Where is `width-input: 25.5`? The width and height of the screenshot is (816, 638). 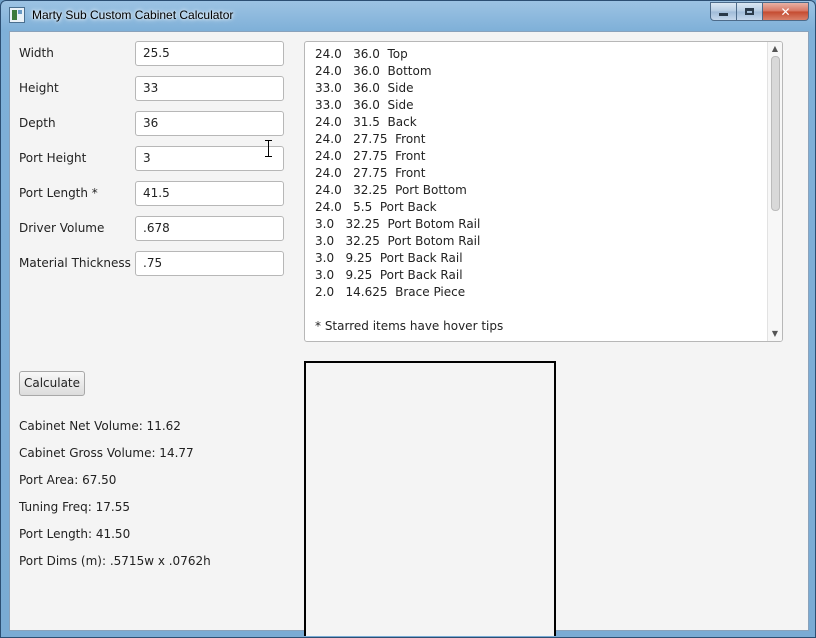
width-input: 25.5 is located at coordinates (209, 53).